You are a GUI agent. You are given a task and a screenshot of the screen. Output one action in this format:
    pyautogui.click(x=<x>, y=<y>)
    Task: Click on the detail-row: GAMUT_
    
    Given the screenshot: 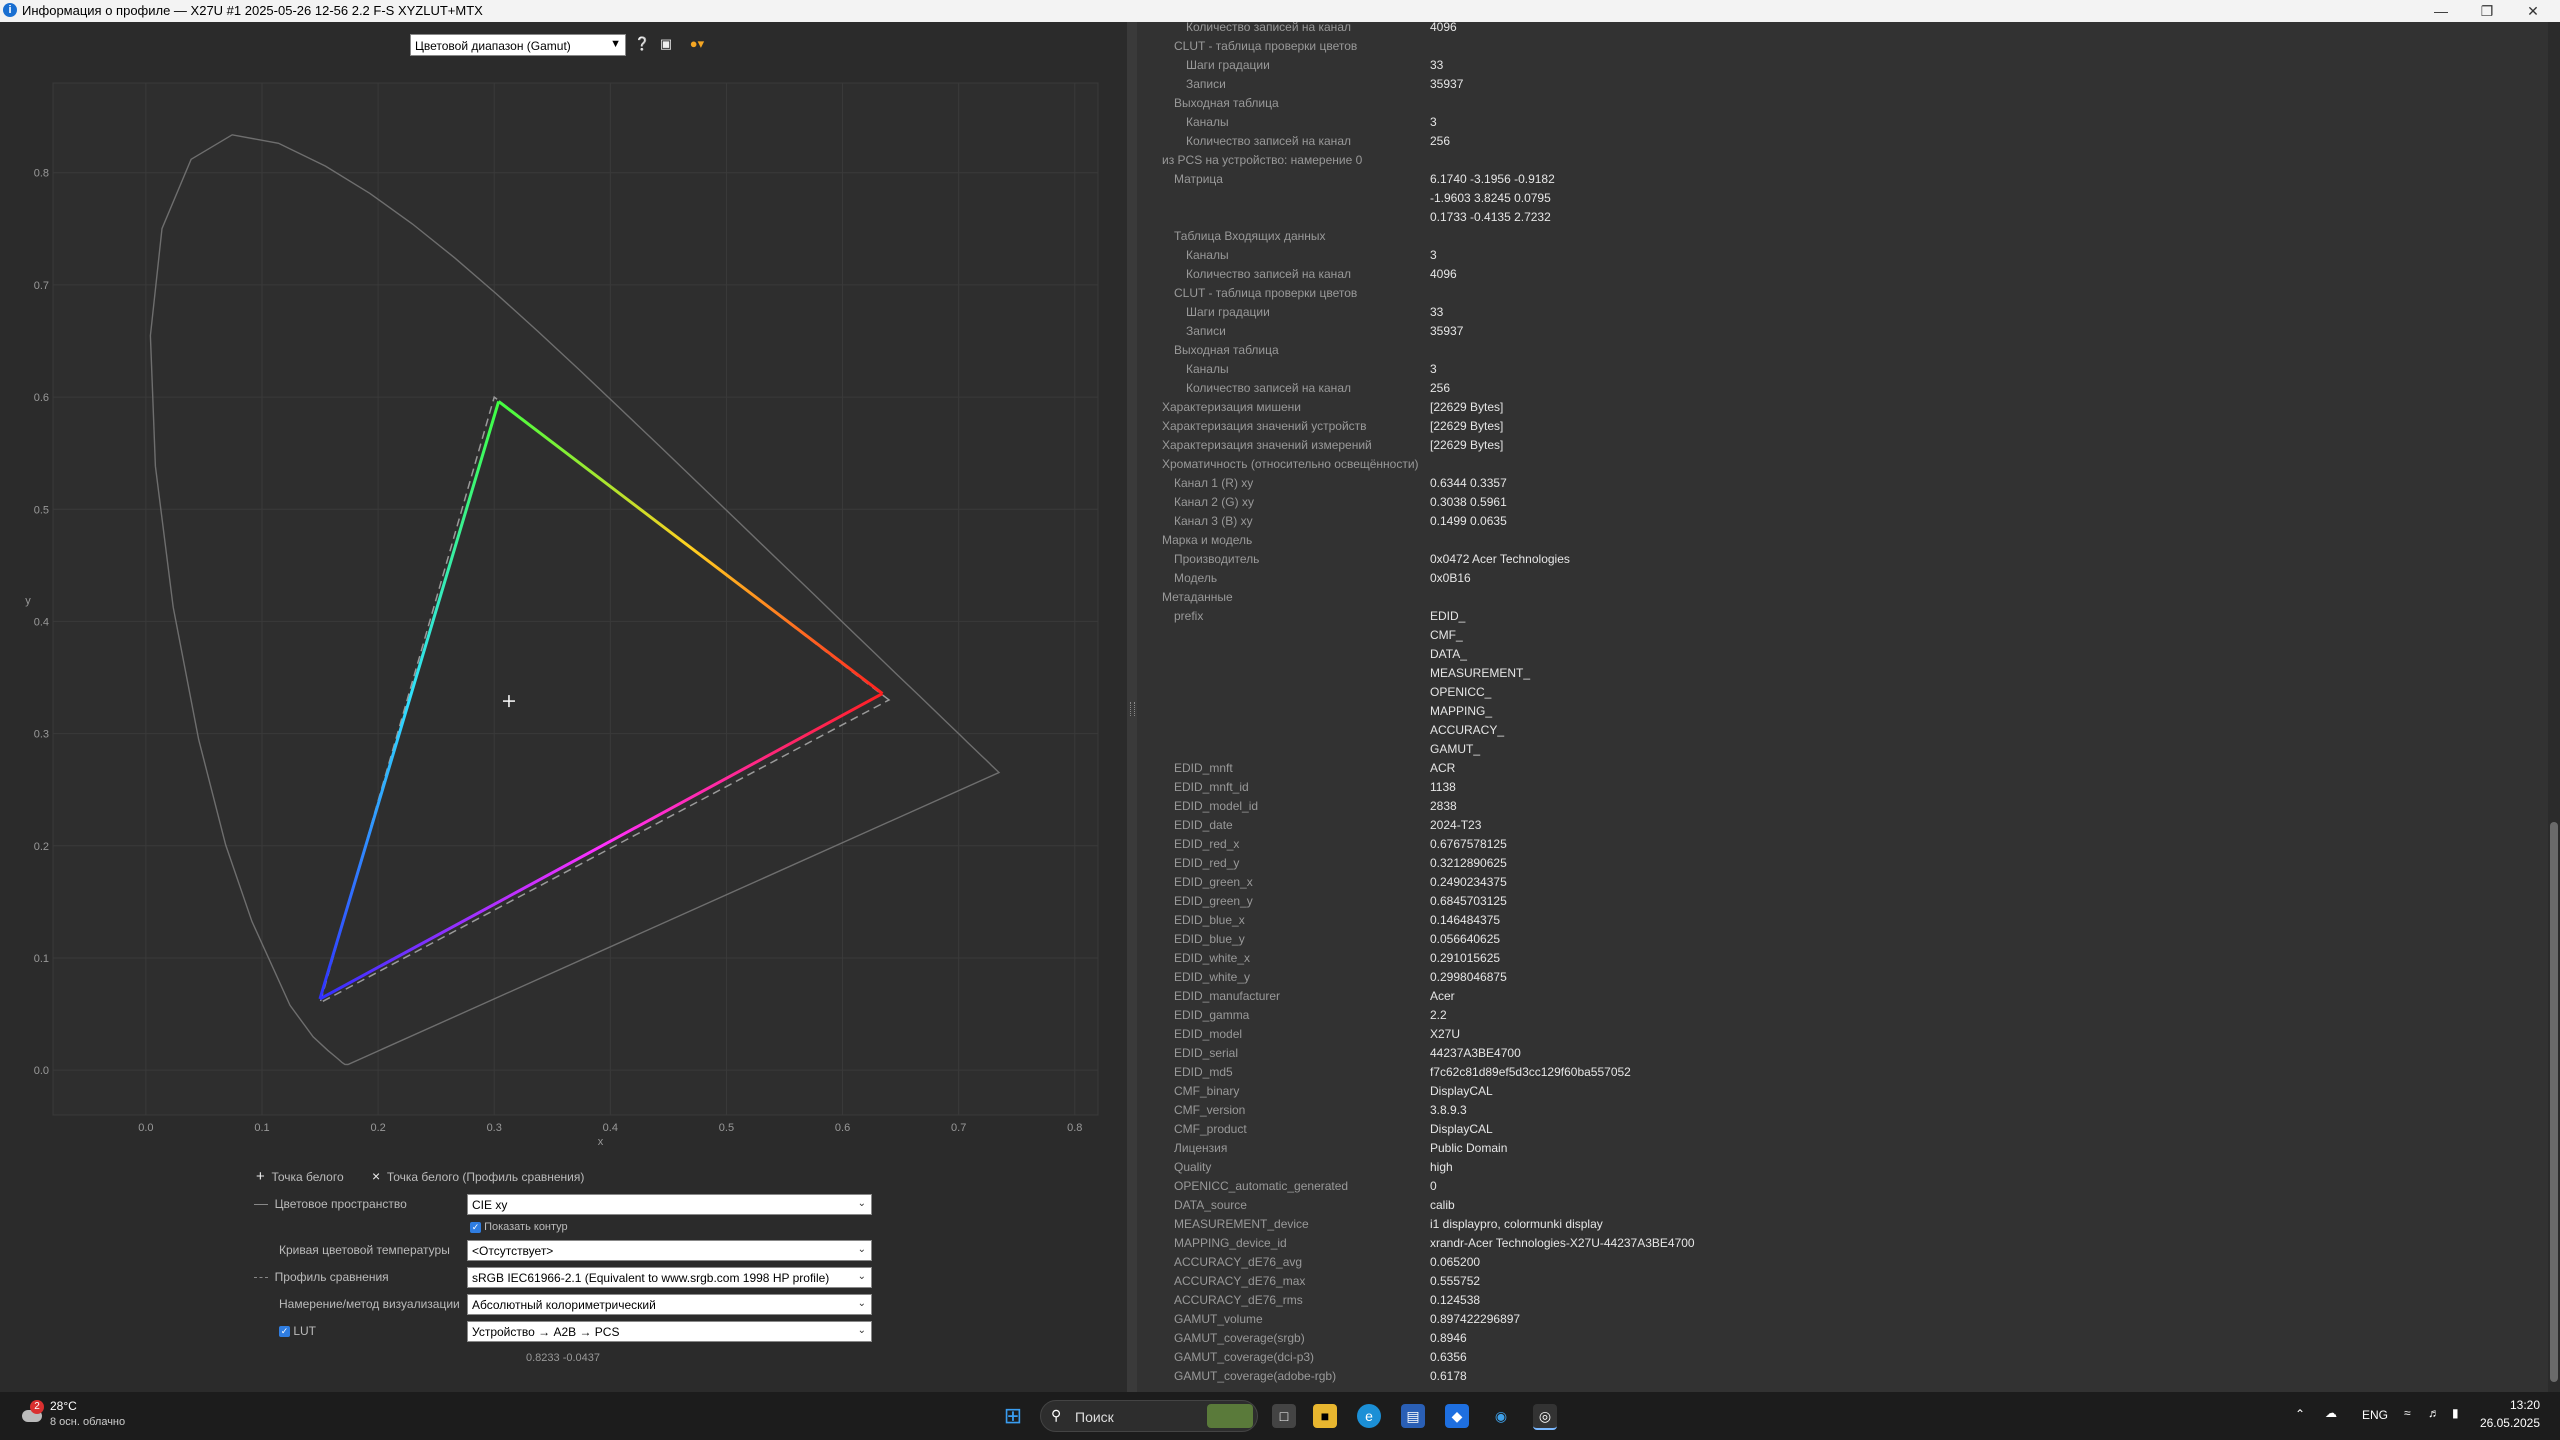 What is the action you would take?
    pyautogui.click(x=1842, y=748)
    